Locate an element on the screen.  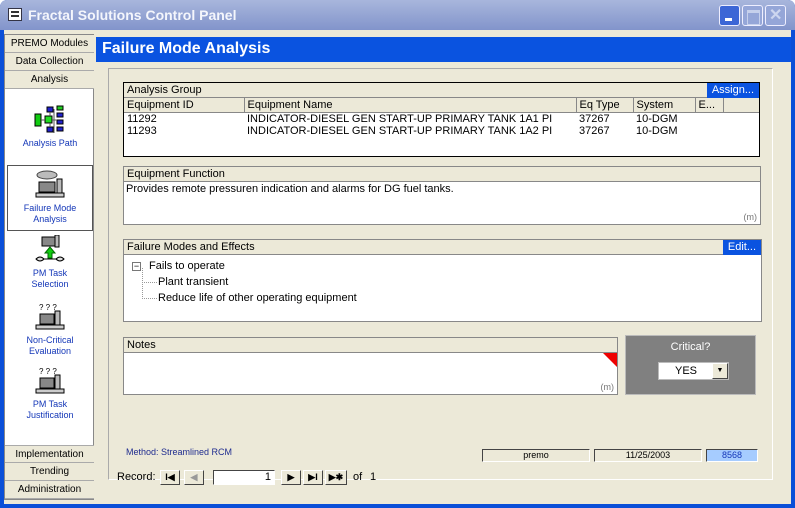
tree-node-effect: Reduce life of other operating equipment is located at coordinates (446, 295).